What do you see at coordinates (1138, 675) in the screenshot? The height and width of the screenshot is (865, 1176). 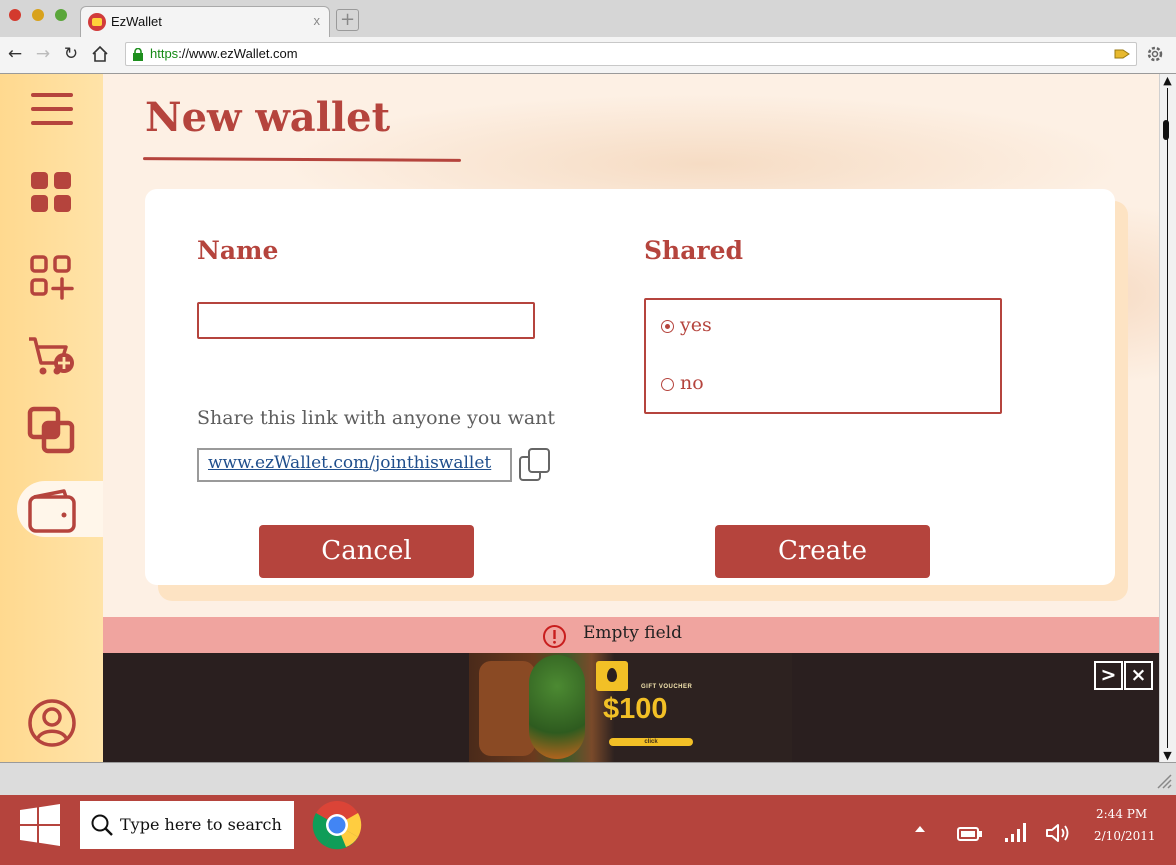 I see `ad-close-button: ×` at bounding box center [1138, 675].